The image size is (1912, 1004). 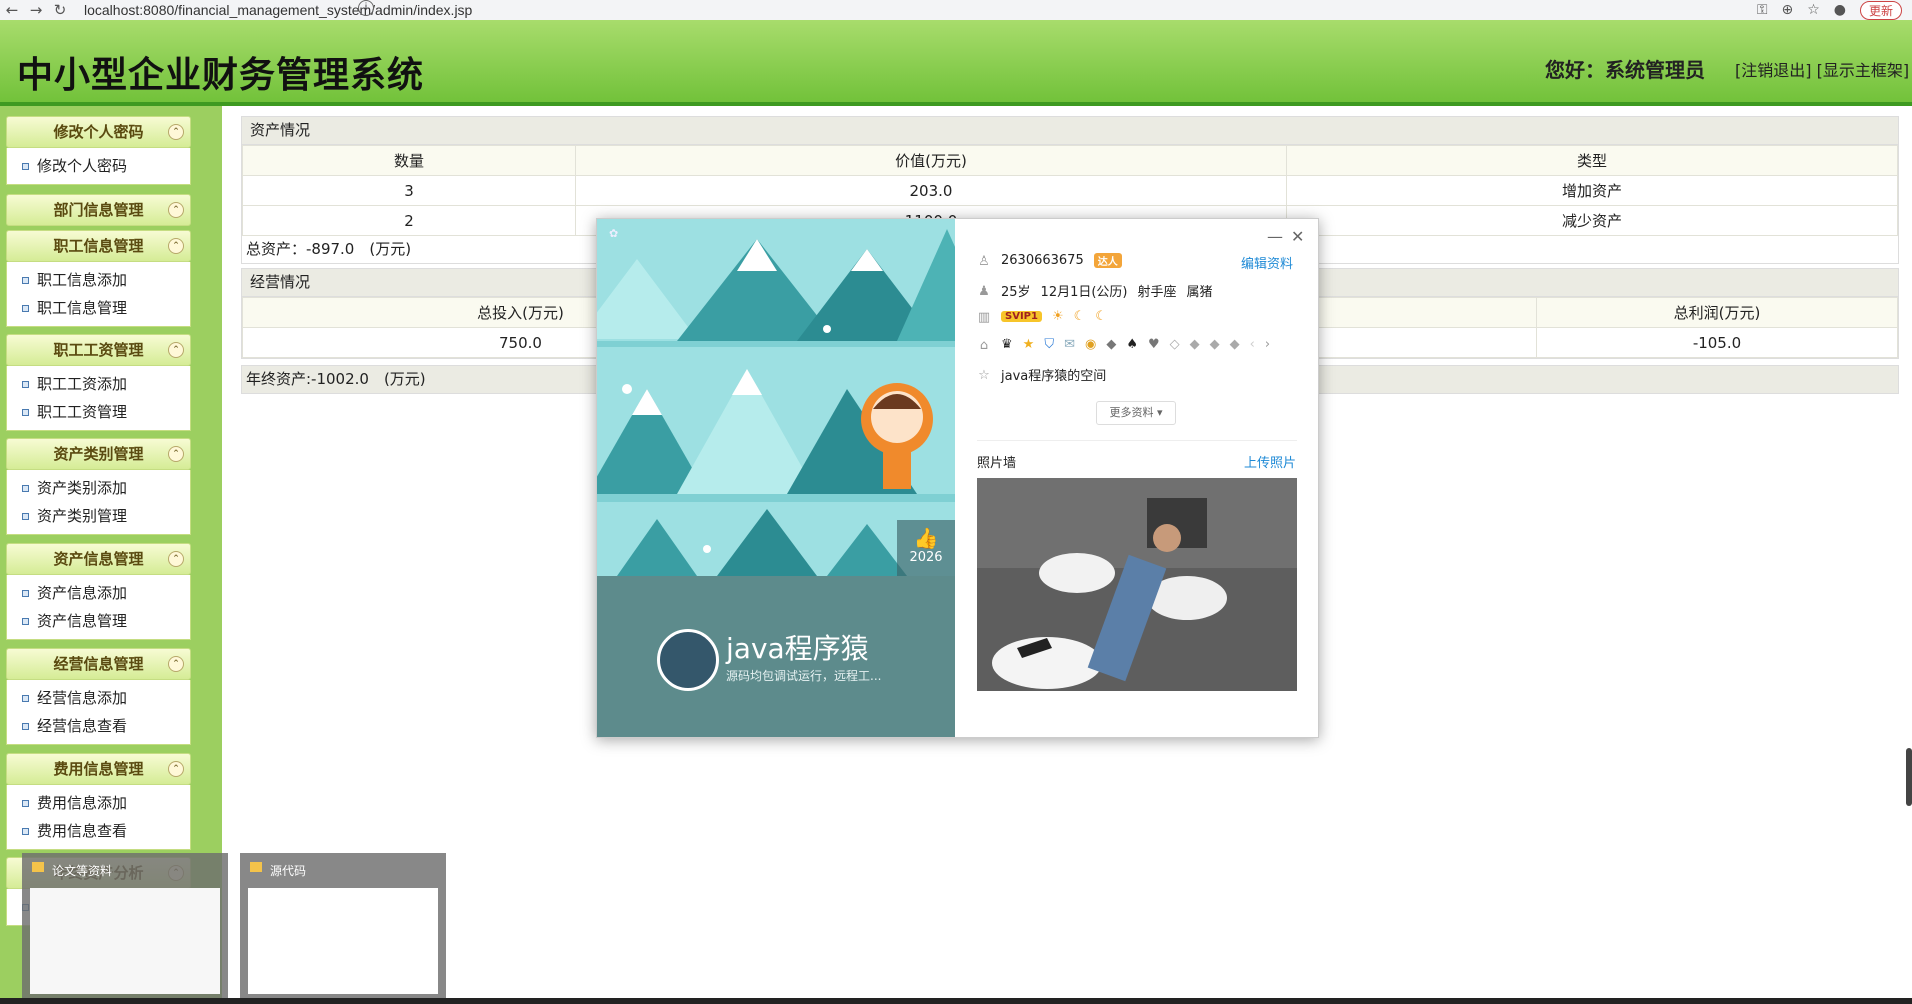 What do you see at coordinates (1813, 10) in the screenshot?
I see `star-icon: ☆` at bounding box center [1813, 10].